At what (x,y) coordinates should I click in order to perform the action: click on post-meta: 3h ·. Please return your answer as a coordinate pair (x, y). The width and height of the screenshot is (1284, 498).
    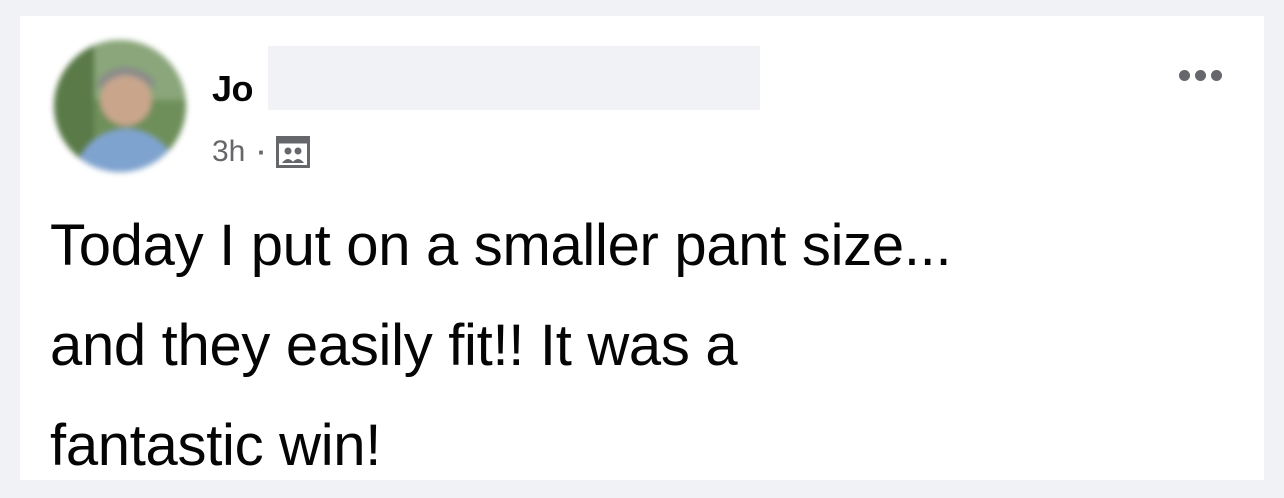
    Looking at the image, I should click on (261, 152).